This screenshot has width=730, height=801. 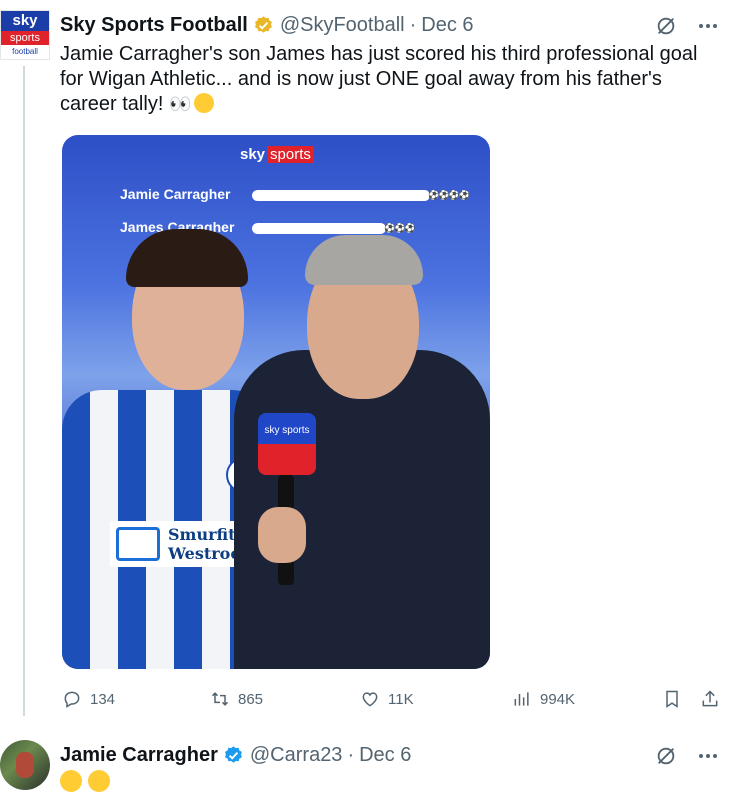 What do you see at coordinates (253, 154) in the screenshot?
I see `media-logo-sky: sky` at bounding box center [253, 154].